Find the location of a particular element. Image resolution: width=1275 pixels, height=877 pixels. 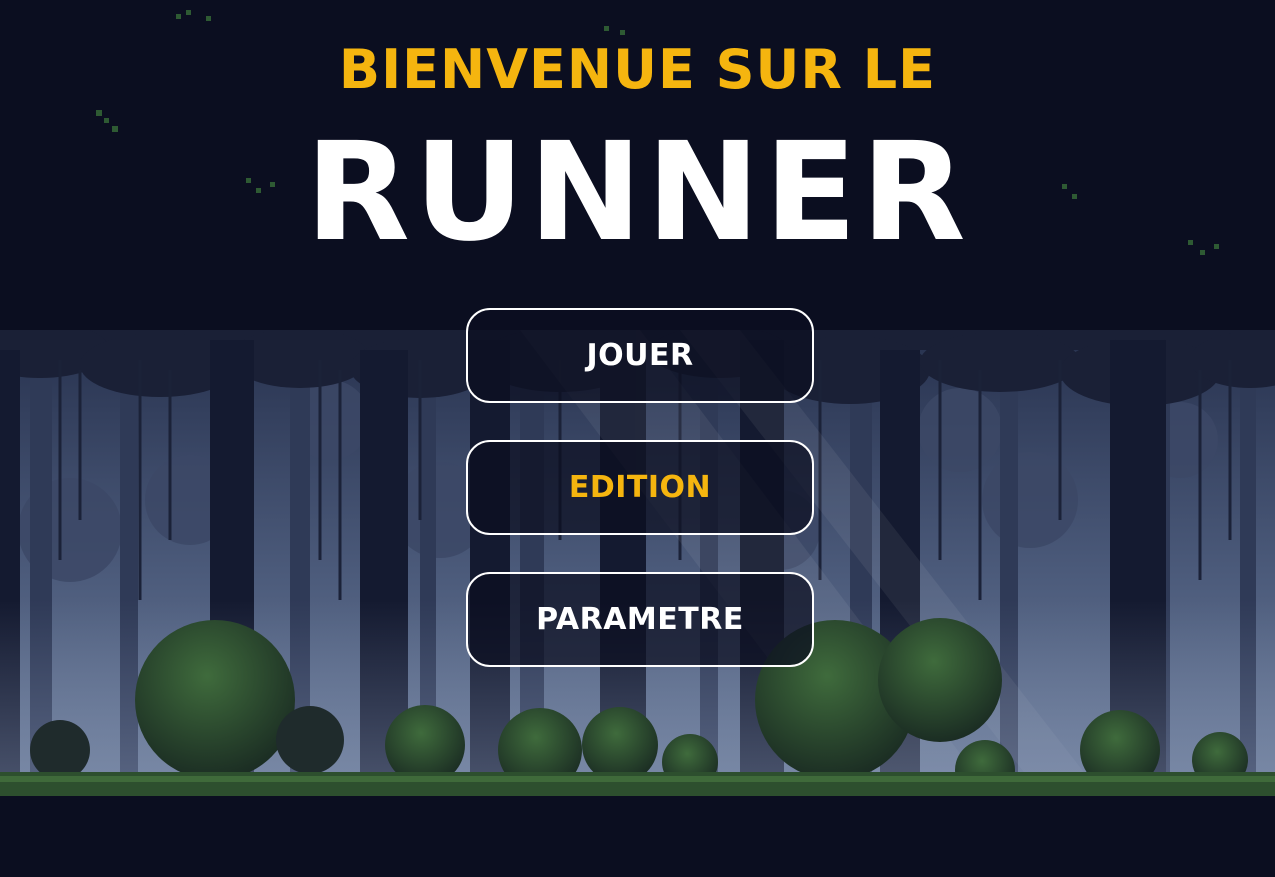

play-button-label: JOUER is located at coordinates (640, 355).